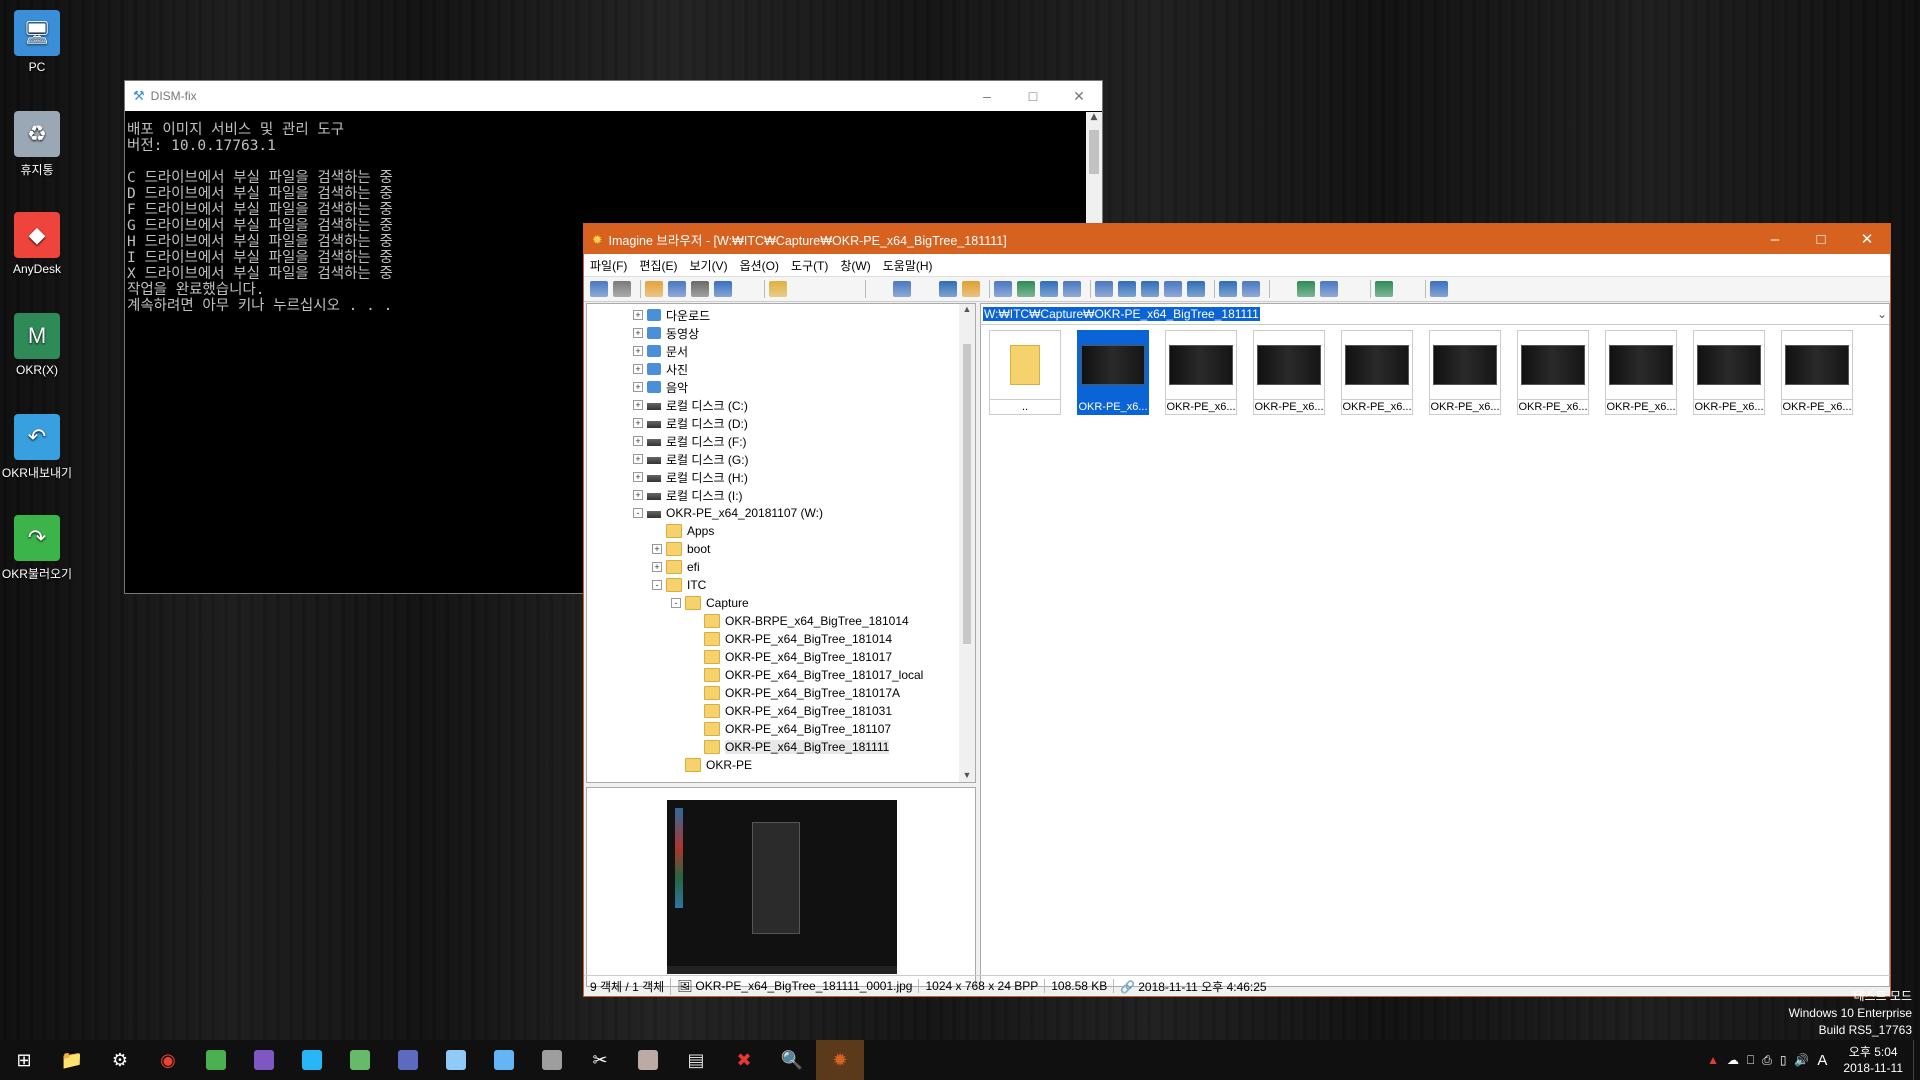  I want to click on tree-item: OKR-PE_x64_BigTree_181017A, so click(795, 693).